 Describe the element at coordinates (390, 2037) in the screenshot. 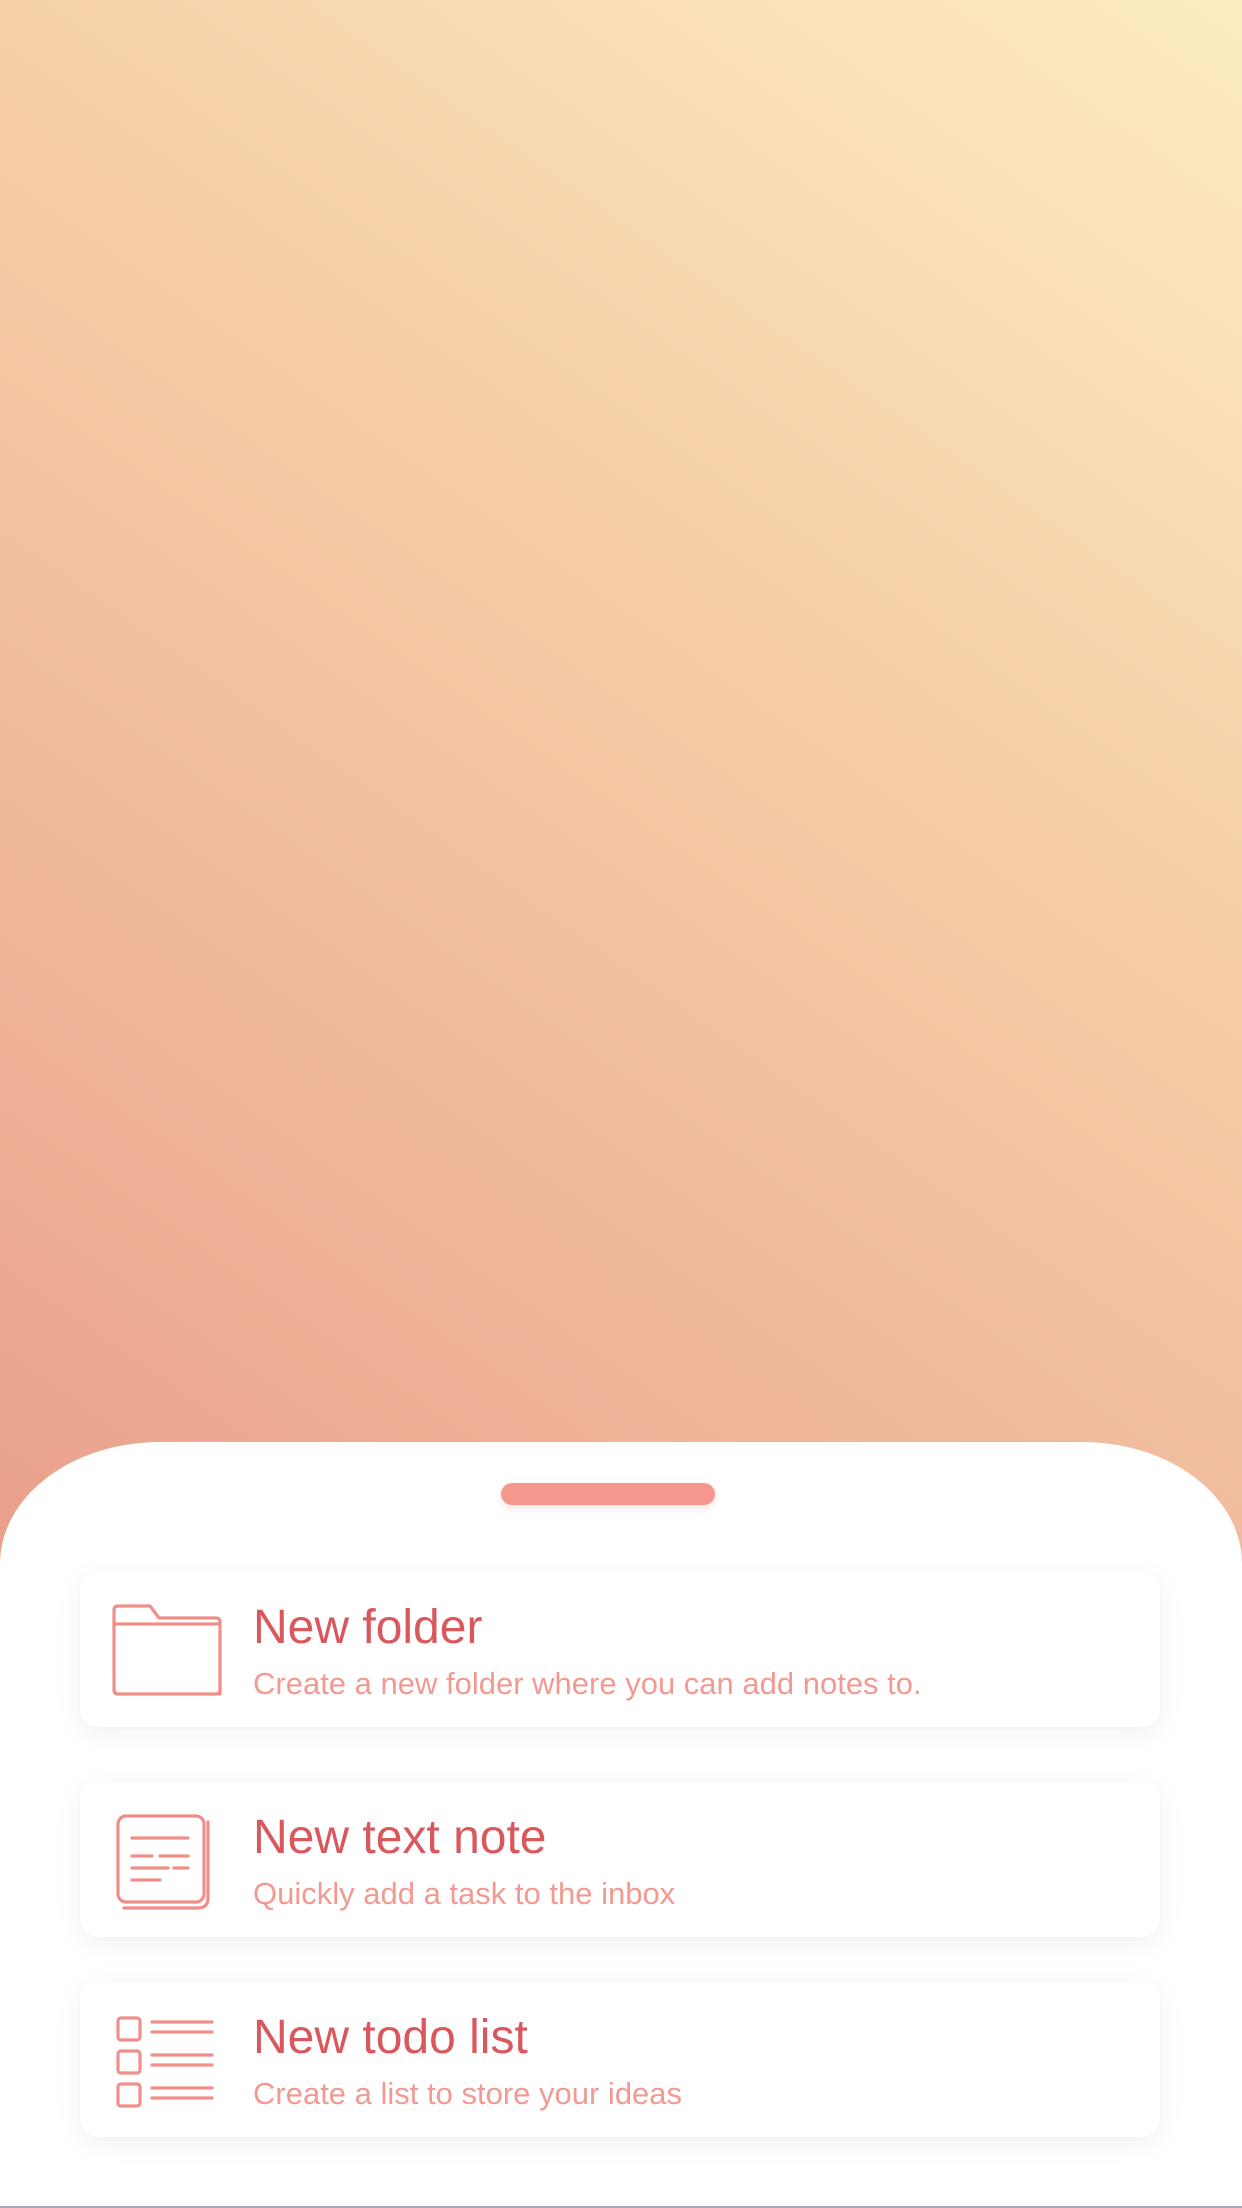

I see `option-title: New todo list` at that location.